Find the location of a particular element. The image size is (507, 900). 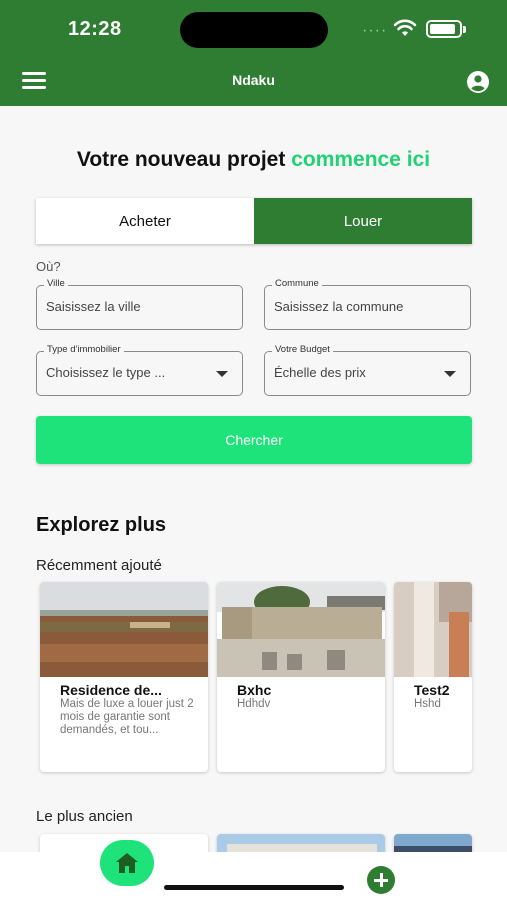

wifi-icon is located at coordinates (405, 27).